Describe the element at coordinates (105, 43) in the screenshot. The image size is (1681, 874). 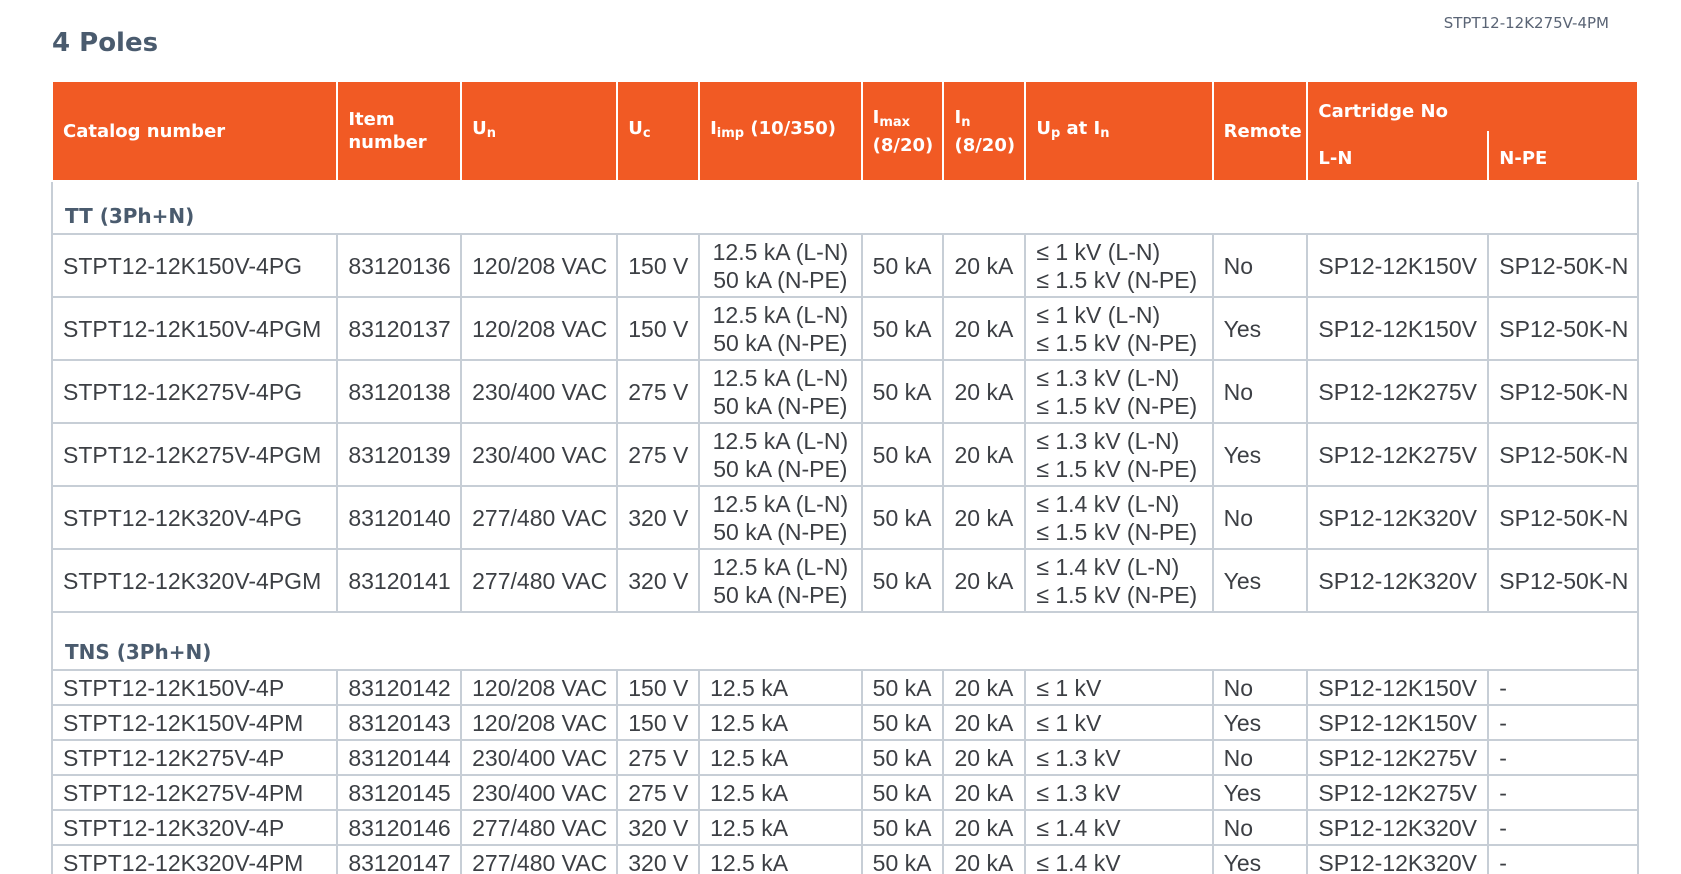
I see `page-title: 4 Poles` at that location.